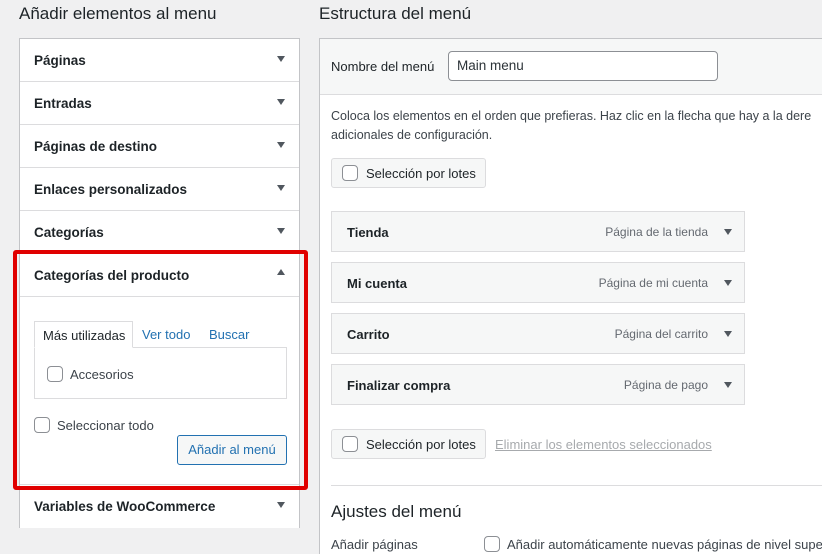 The height and width of the screenshot is (554, 822). What do you see at coordinates (492, 544) in the screenshot?
I see `auto-add-pages-checkbox` at bounding box center [492, 544].